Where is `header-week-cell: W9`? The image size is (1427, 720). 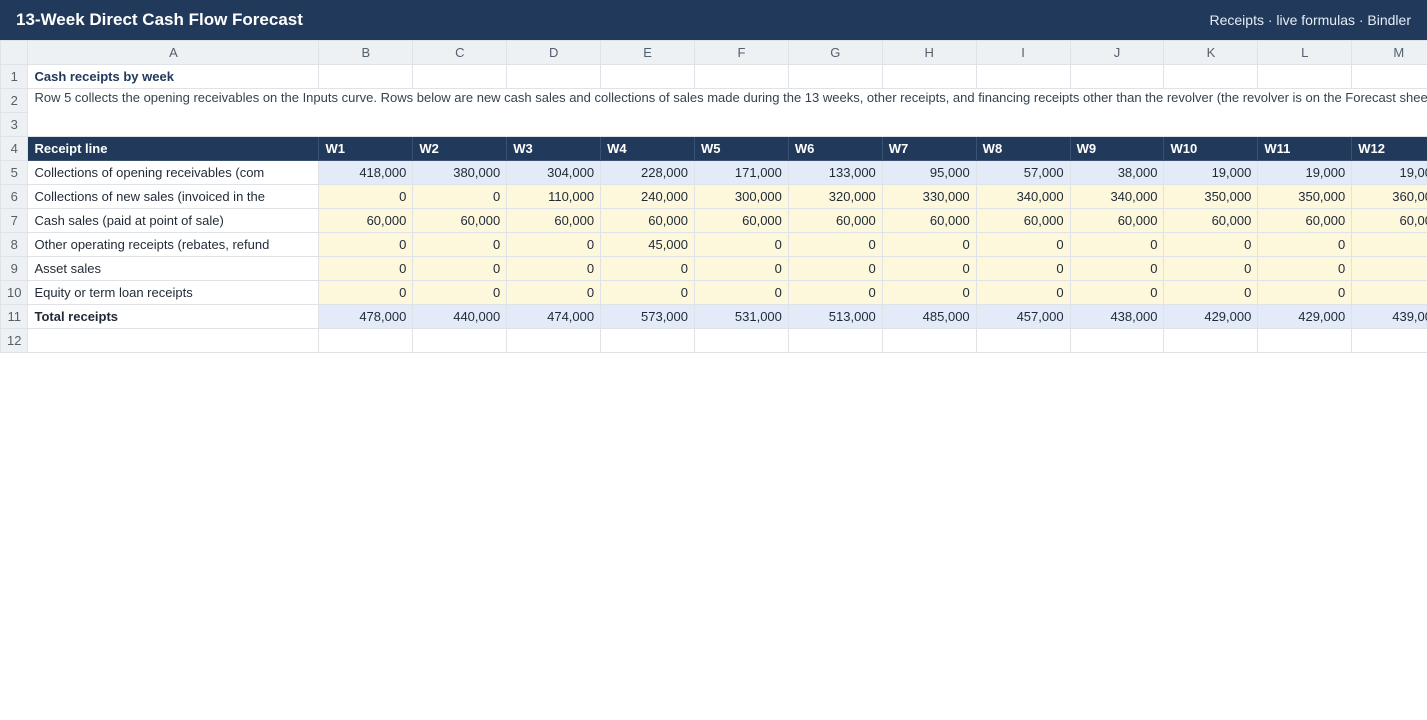
header-week-cell: W9 is located at coordinates (1117, 148).